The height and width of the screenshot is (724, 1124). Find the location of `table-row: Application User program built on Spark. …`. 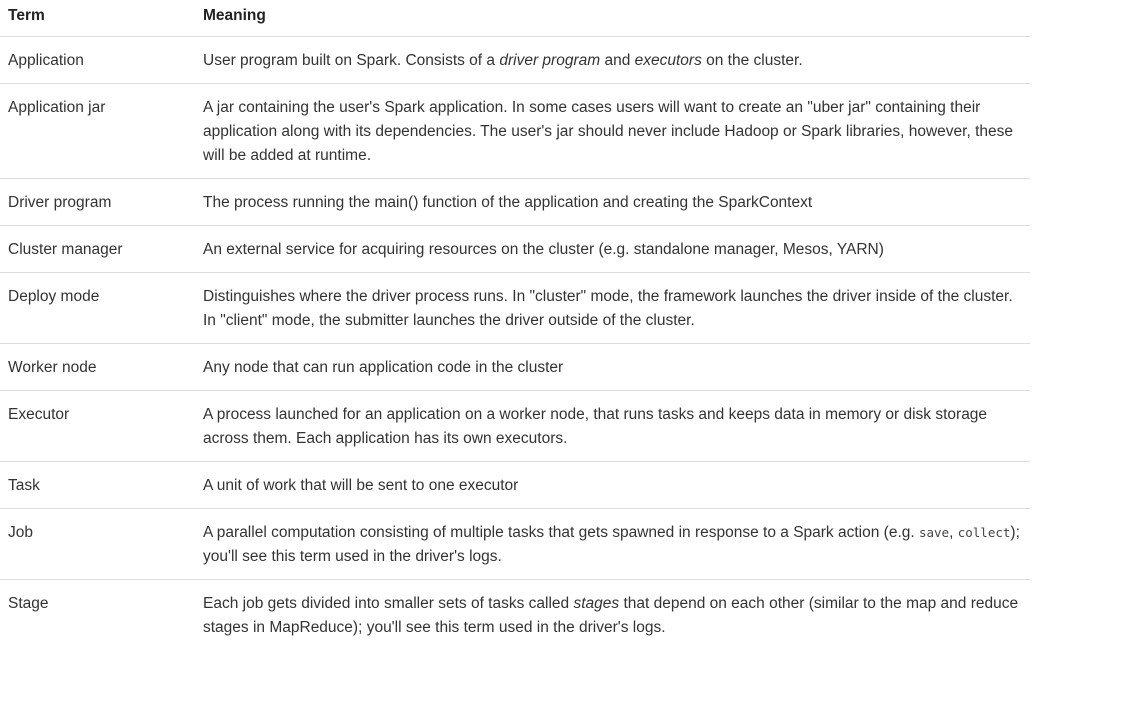

table-row: Application User program built on Spark. … is located at coordinates (515, 60).